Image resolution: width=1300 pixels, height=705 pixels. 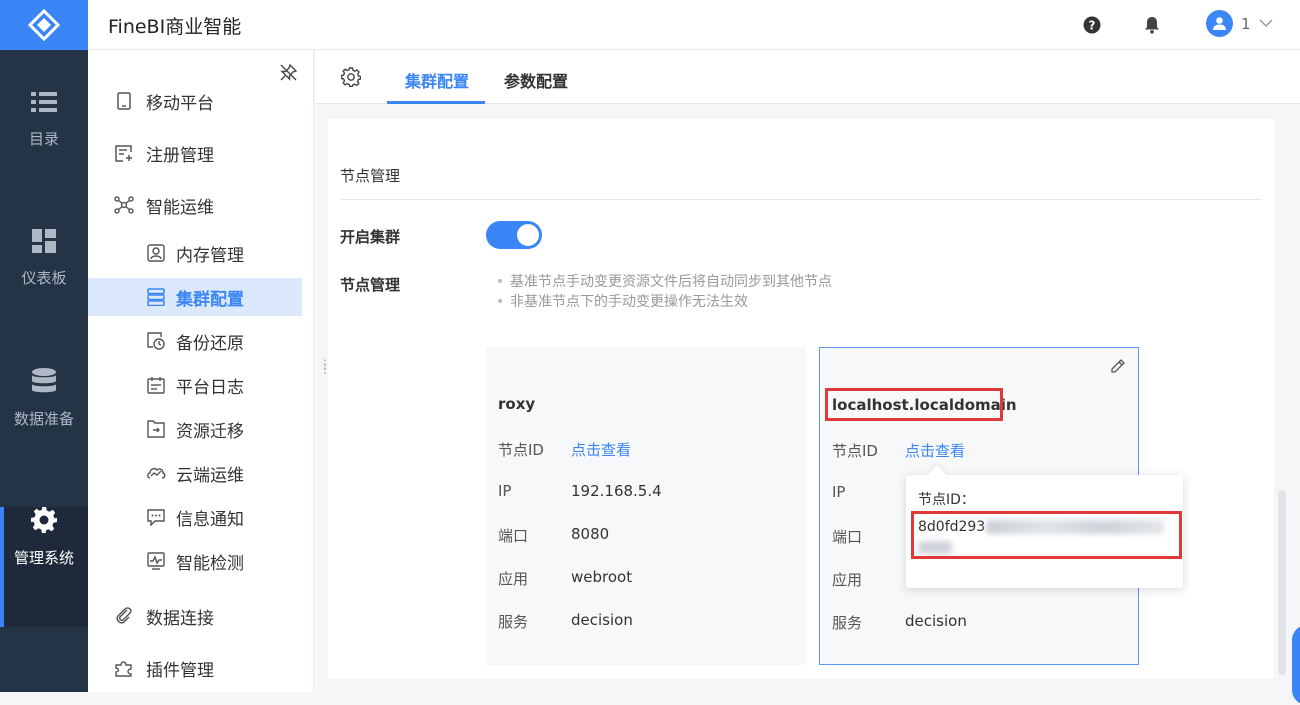 What do you see at coordinates (868, 492) in the screenshot?
I see `node-row-ip: IP` at bounding box center [868, 492].